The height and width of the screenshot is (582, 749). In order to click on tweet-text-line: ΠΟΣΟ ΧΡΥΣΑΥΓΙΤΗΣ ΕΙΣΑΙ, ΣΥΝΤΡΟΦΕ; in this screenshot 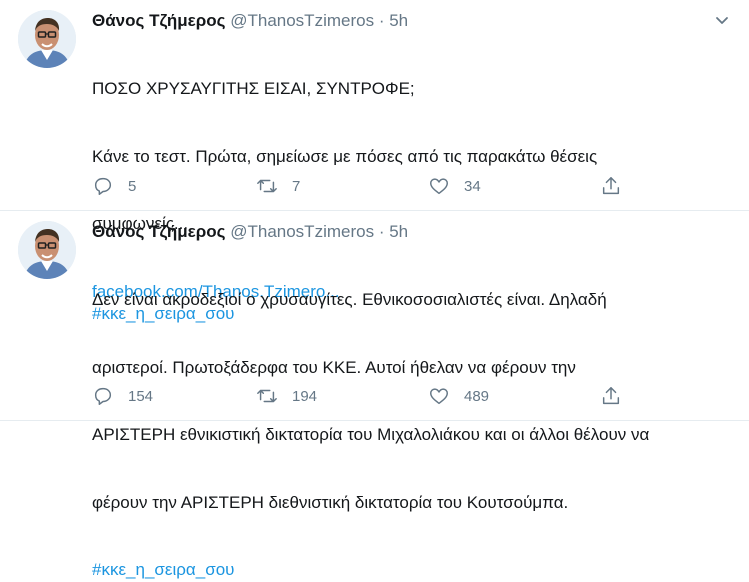, I will do `click(253, 88)`.